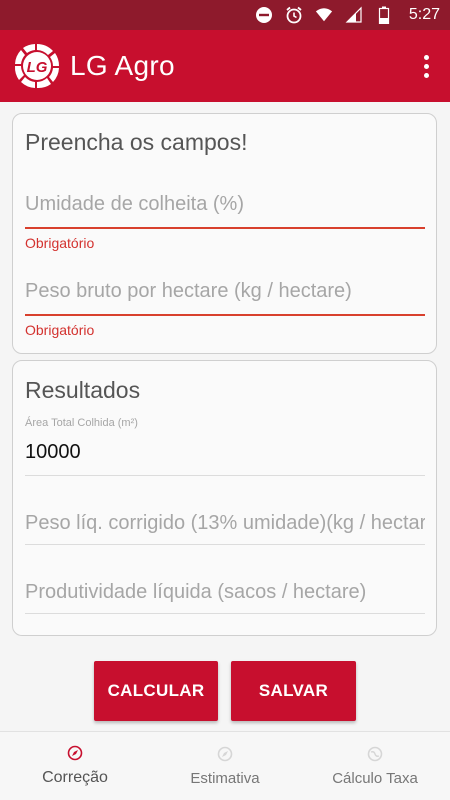  What do you see at coordinates (294, 15) in the screenshot?
I see `alarm-icon` at bounding box center [294, 15].